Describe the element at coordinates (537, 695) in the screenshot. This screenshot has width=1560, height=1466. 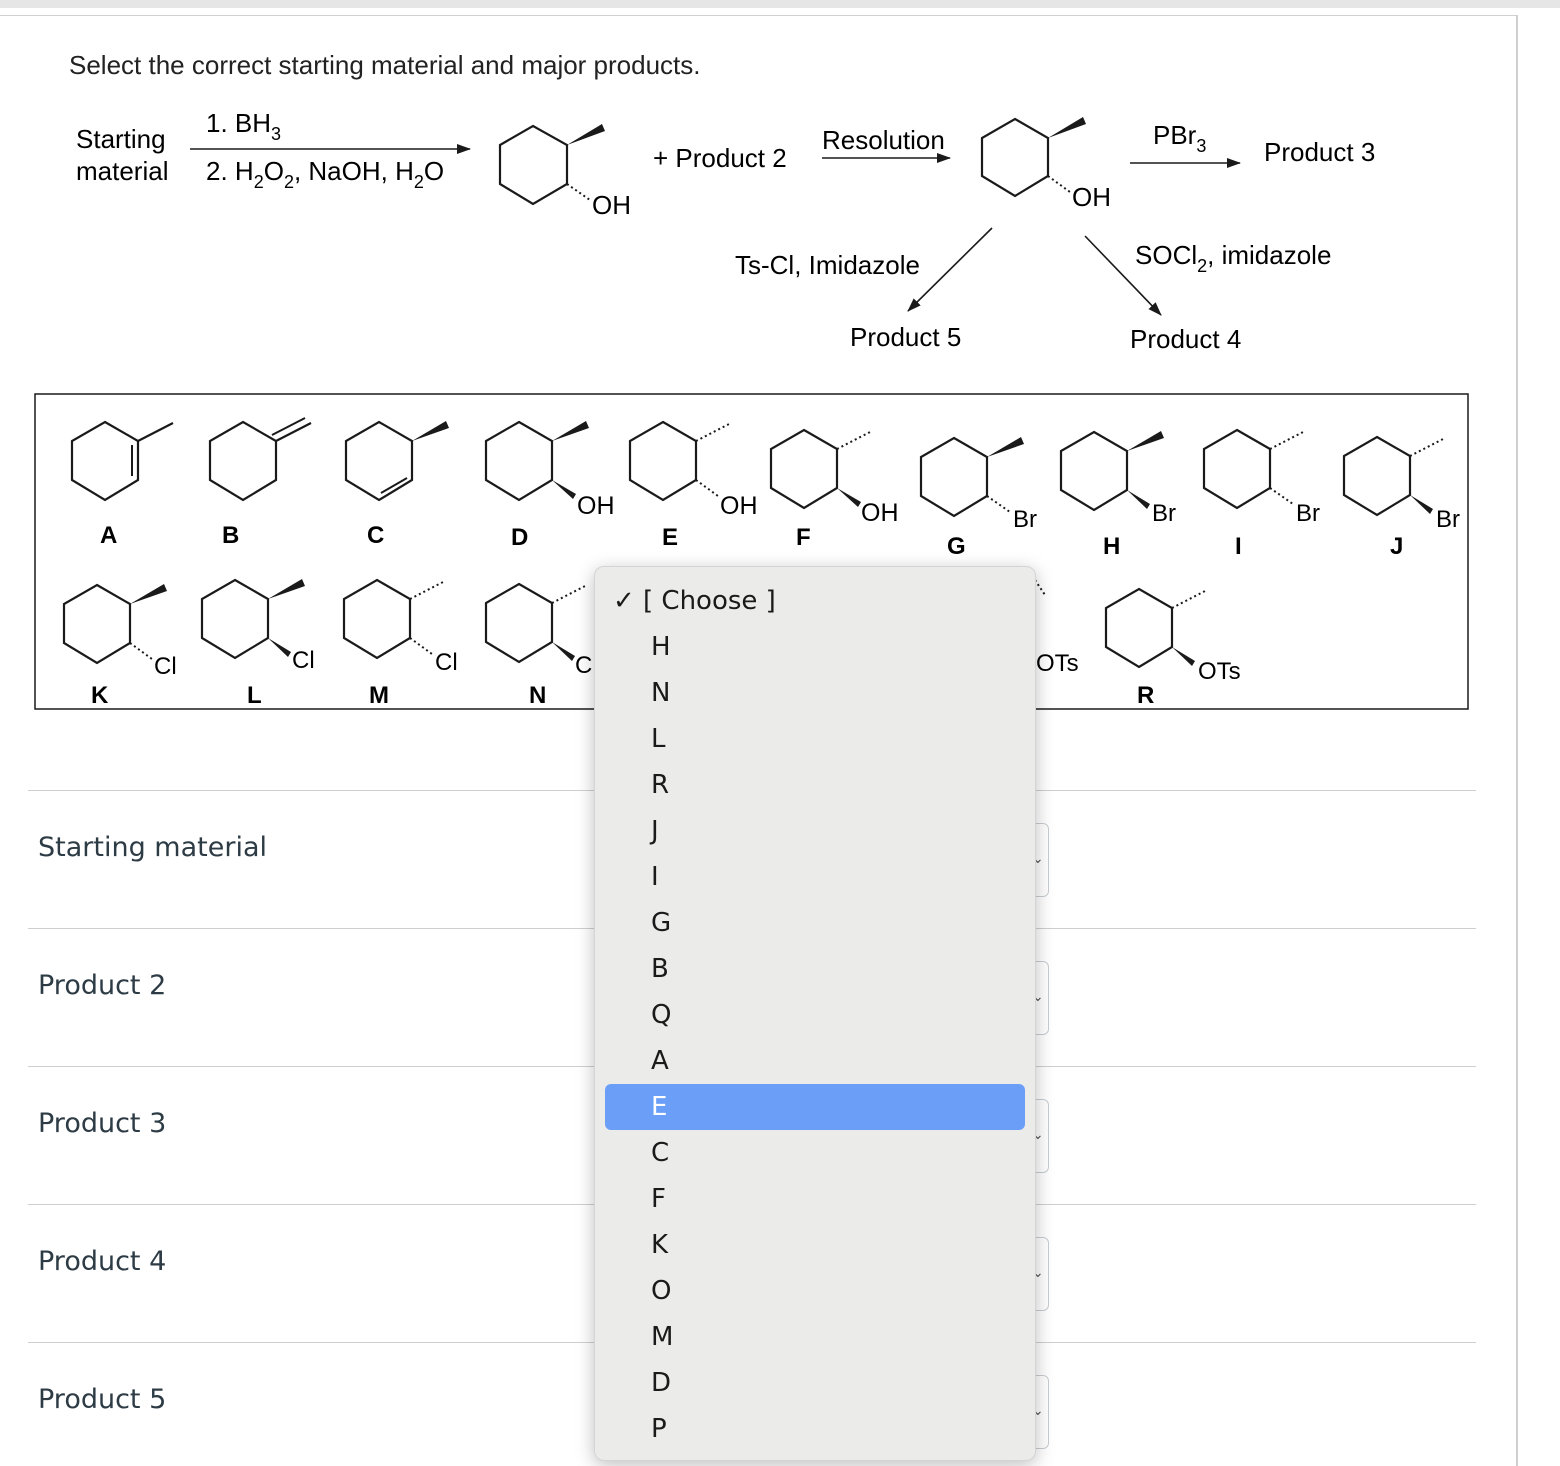
I see `choice-n-label: N` at that location.